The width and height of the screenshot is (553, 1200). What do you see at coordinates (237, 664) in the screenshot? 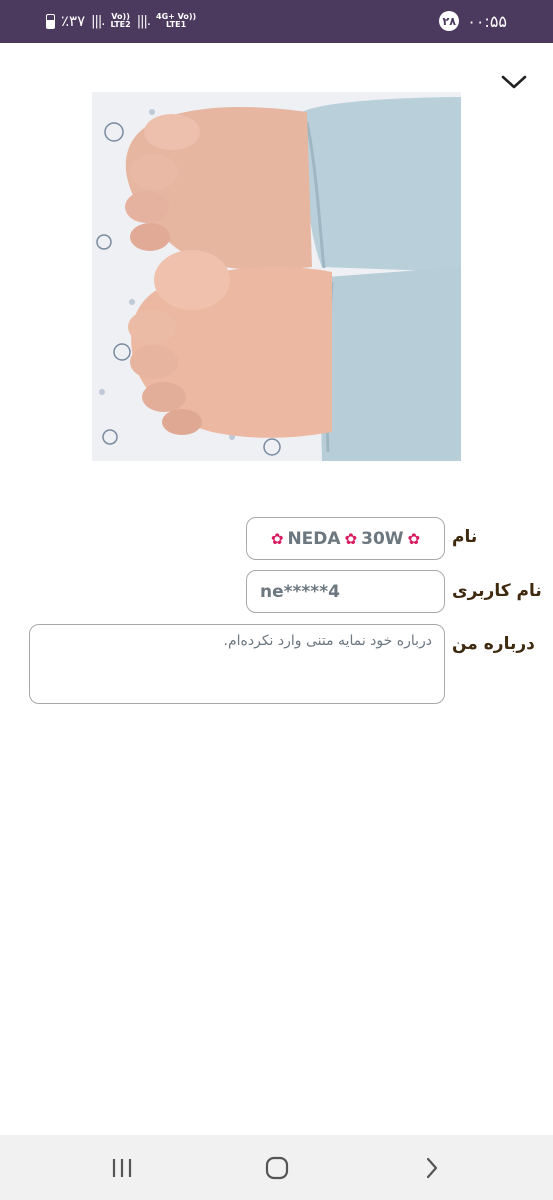
I see `about-field: درباره خود نمایه متنی وارد نکرده‌ام.` at bounding box center [237, 664].